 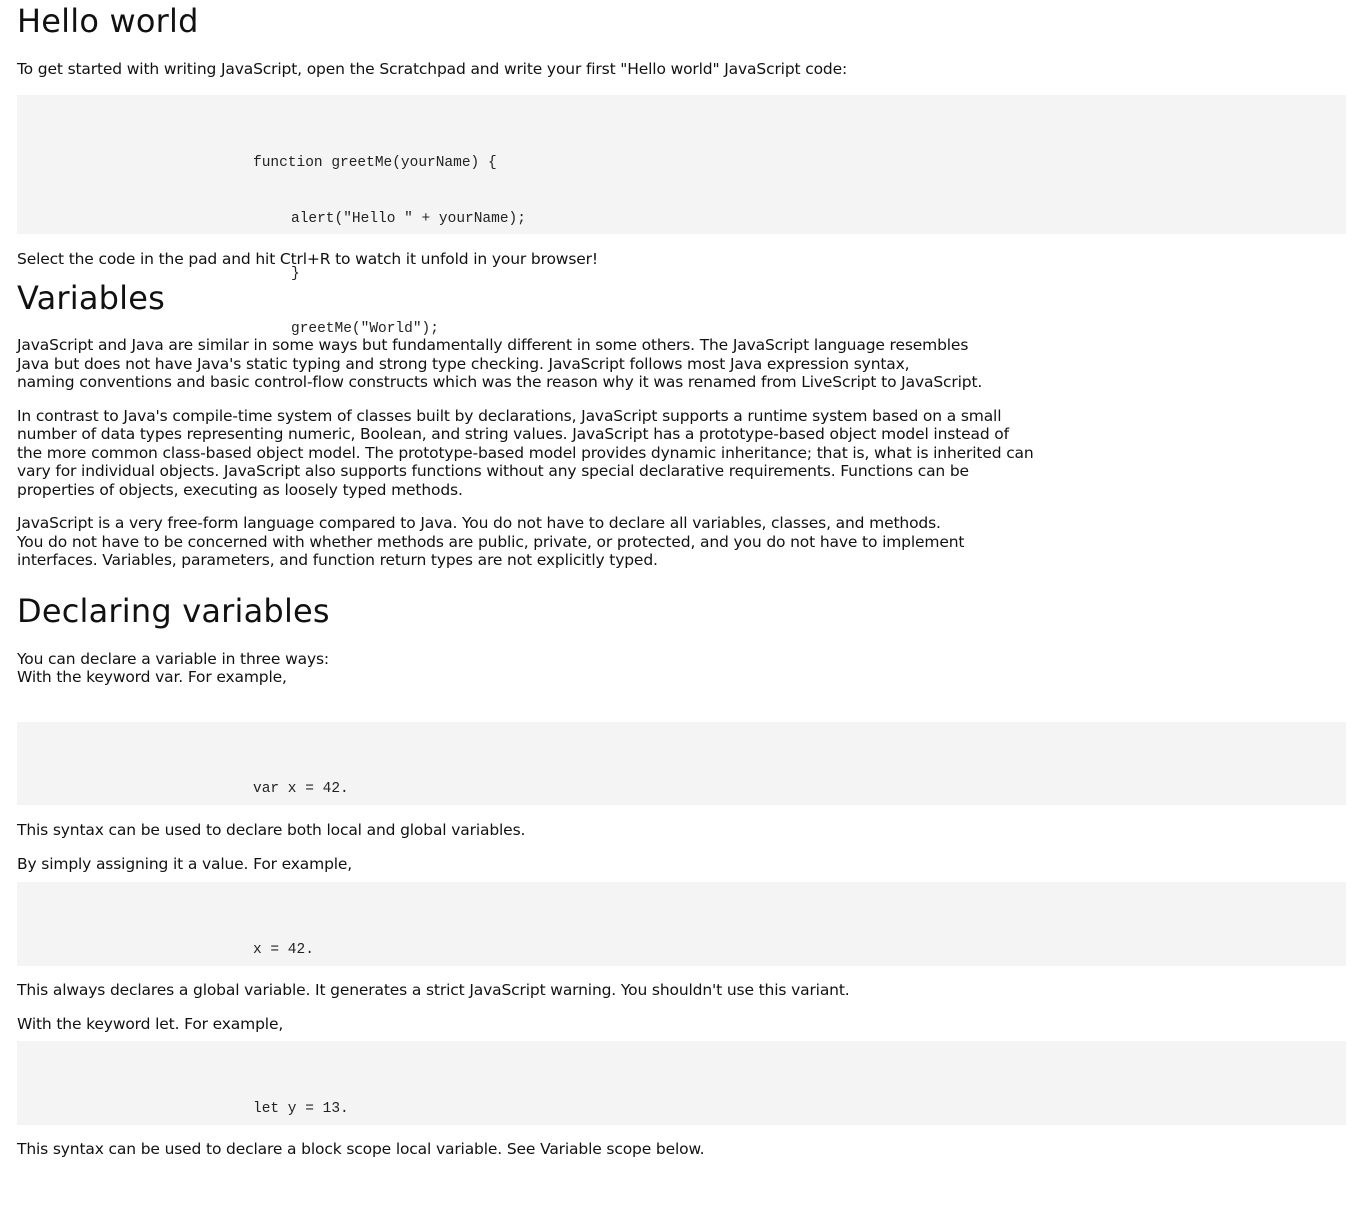 What do you see at coordinates (408, 218) in the screenshot?
I see `code-line: alert("Hello " + yourName);` at bounding box center [408, 218].